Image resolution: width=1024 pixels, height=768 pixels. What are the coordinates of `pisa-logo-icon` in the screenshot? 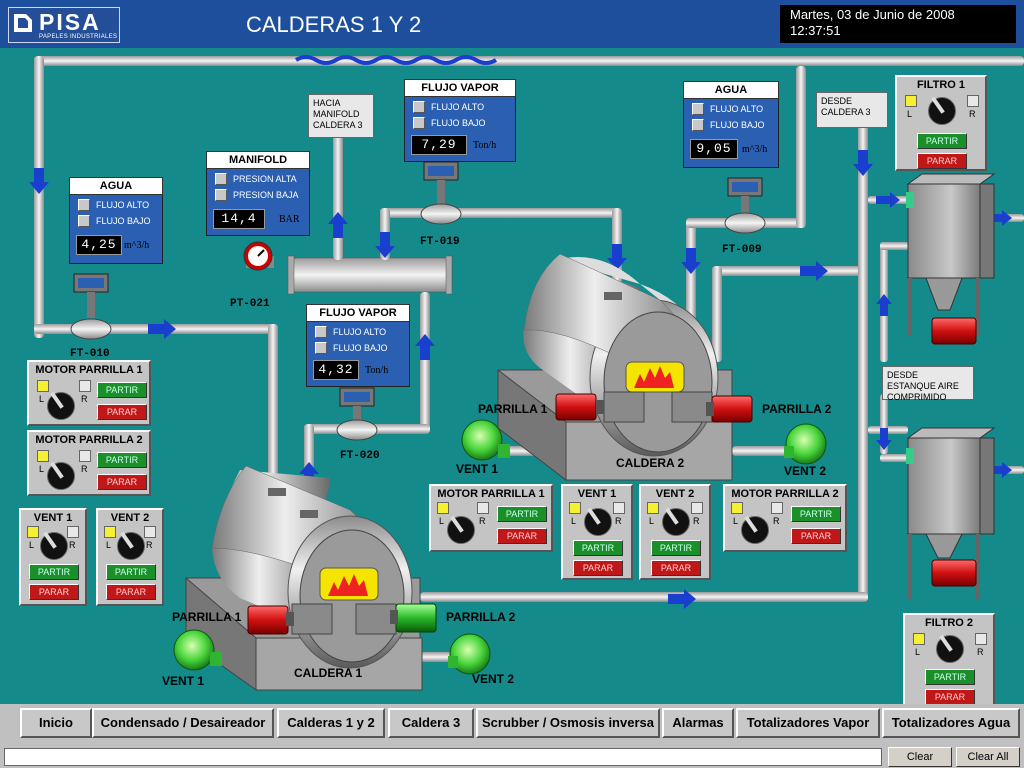 It's located at (23, 23).